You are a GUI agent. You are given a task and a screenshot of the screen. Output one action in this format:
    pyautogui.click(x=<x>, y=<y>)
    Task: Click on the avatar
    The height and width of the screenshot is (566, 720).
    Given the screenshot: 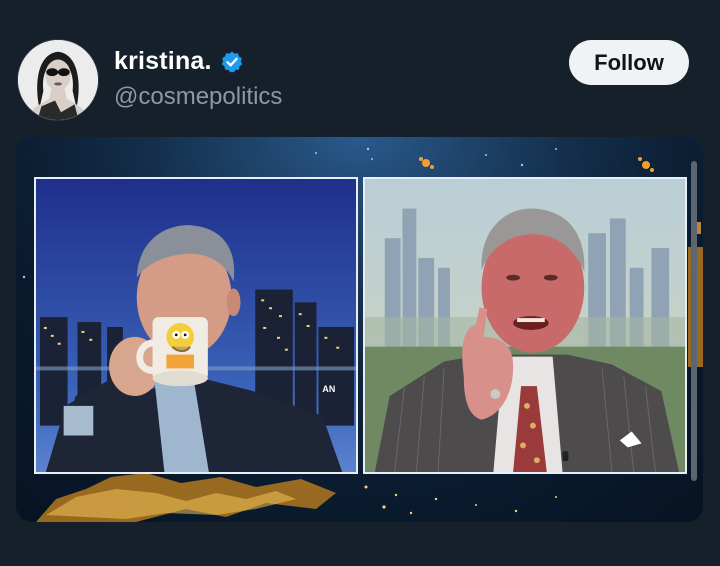 What is the action you would take?
    pyautogui.click(x=58, y=80)
    